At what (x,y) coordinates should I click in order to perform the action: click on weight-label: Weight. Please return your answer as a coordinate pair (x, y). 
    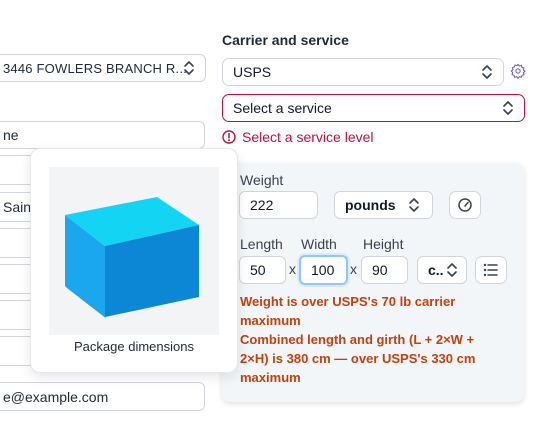
    Looking at the image, I should click on (262, 180).